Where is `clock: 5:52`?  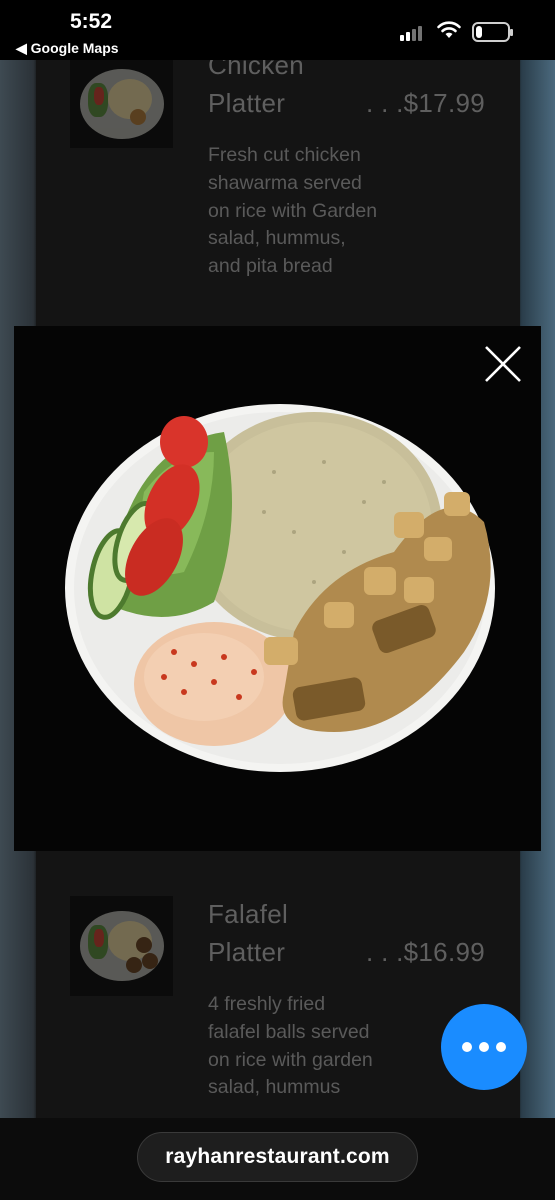
clock: 5:52 is located at coordinates (91, 21).